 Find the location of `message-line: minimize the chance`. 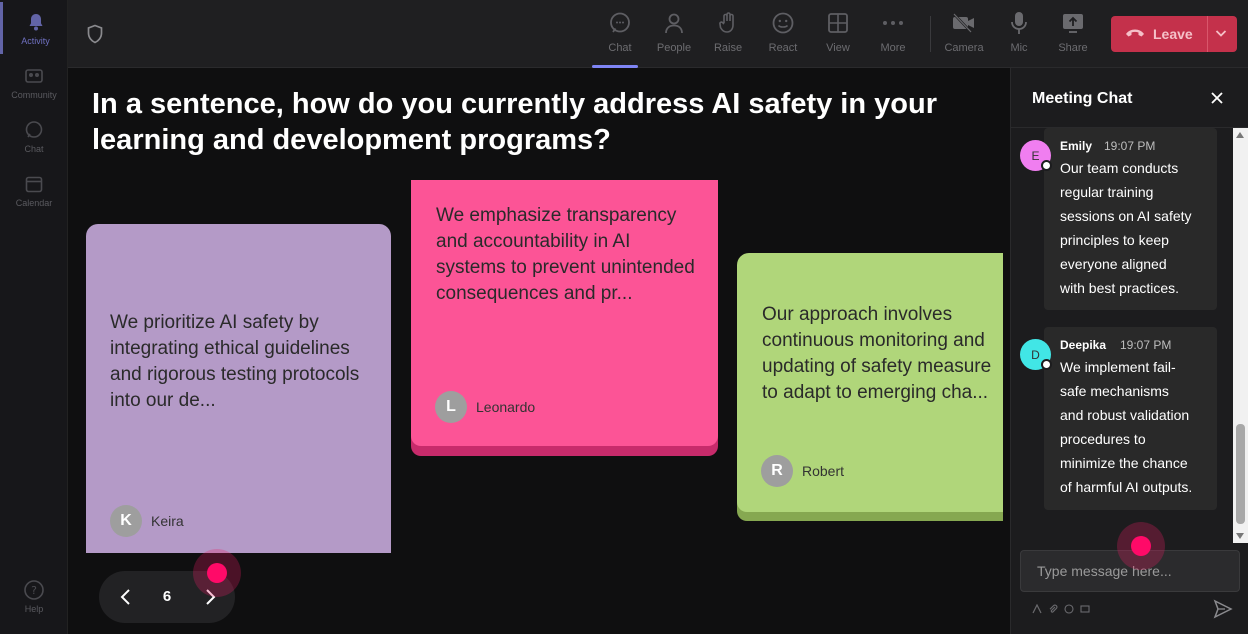

message-line: minimize the chance is located at coordinates (1124, 463).